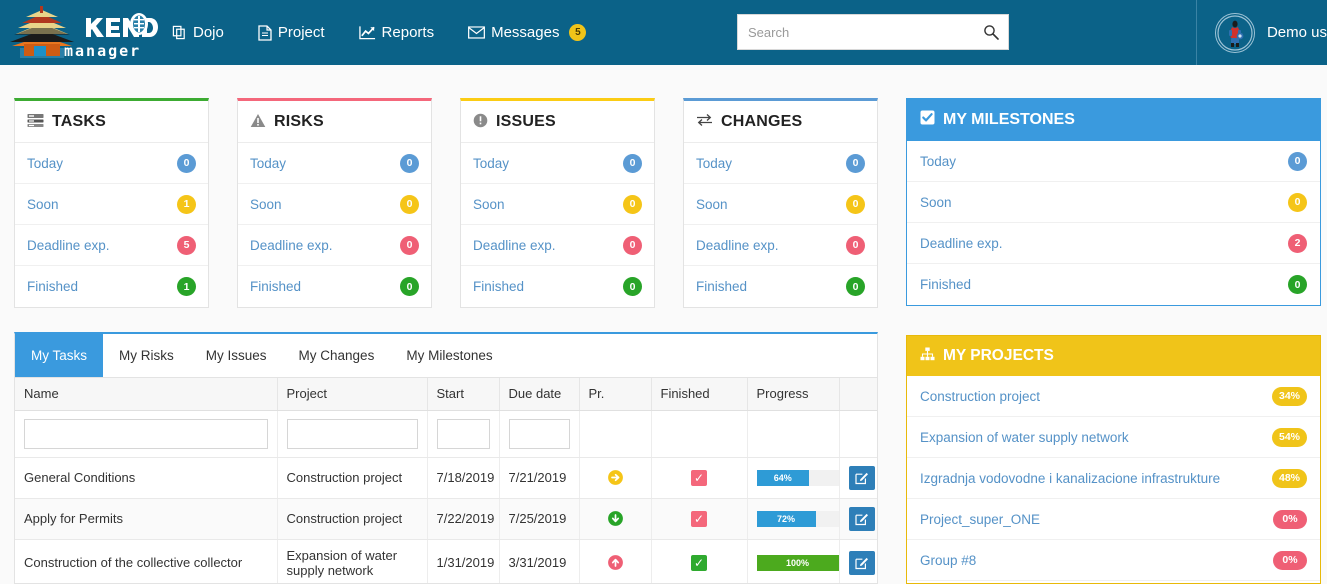  Describe the element at coordinates (449, 355) in the screenshot. I see `tab-my-milestones: My Milestones` at that location.